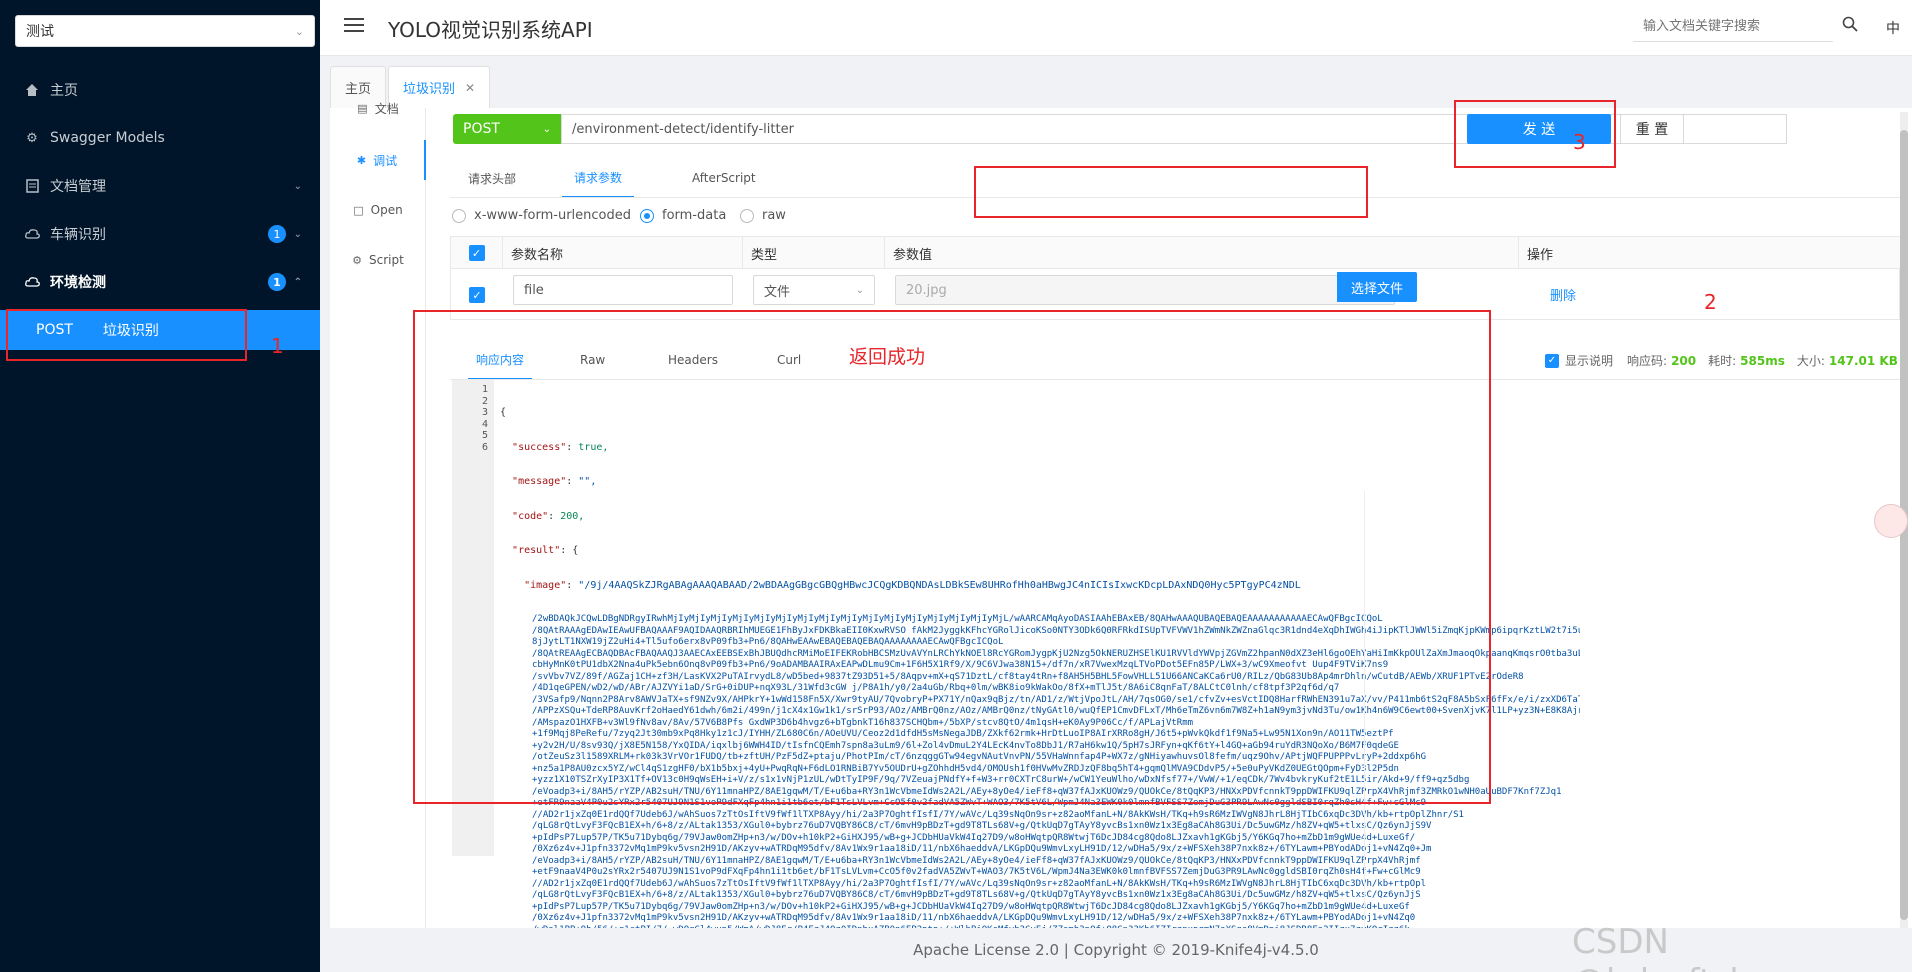 This screenshot has height=972, width=1912. Describe the element at coordinates (1145, 290) in the screenshot. I see `param-value-input: 20.jpg` at that location.